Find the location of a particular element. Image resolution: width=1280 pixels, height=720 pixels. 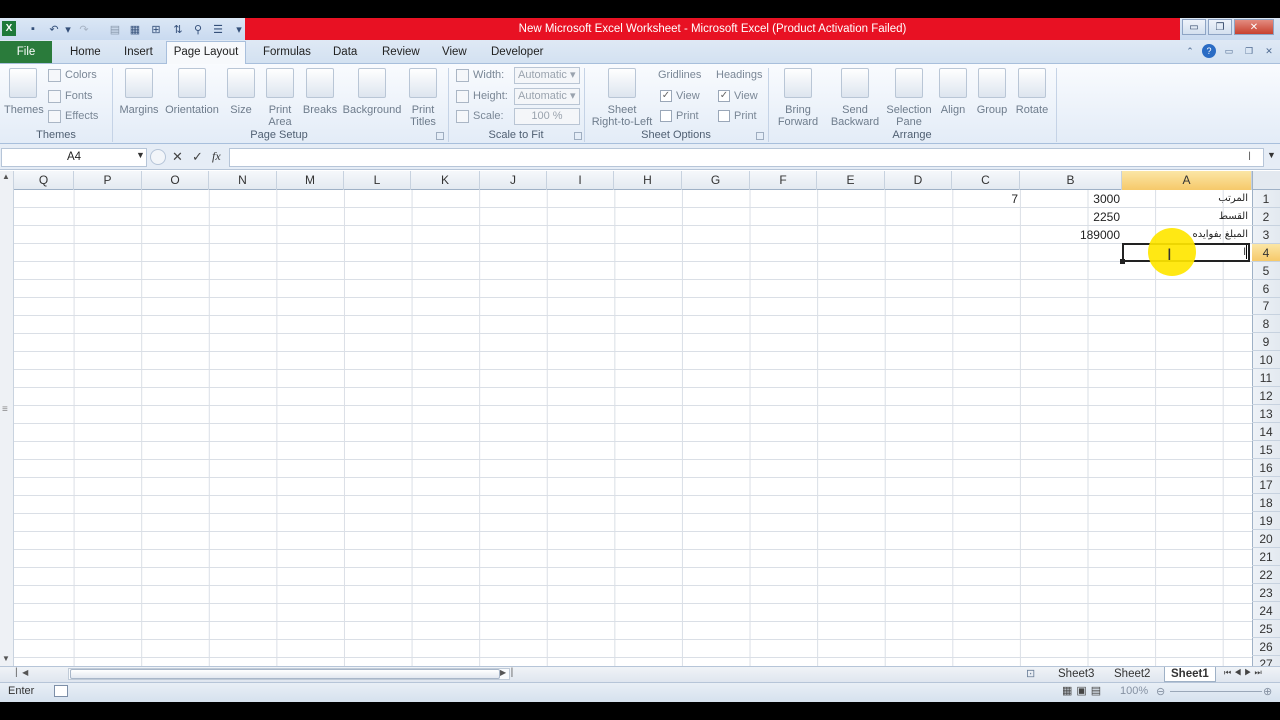

margins-button: Margins is located at coordinates (139, 92).